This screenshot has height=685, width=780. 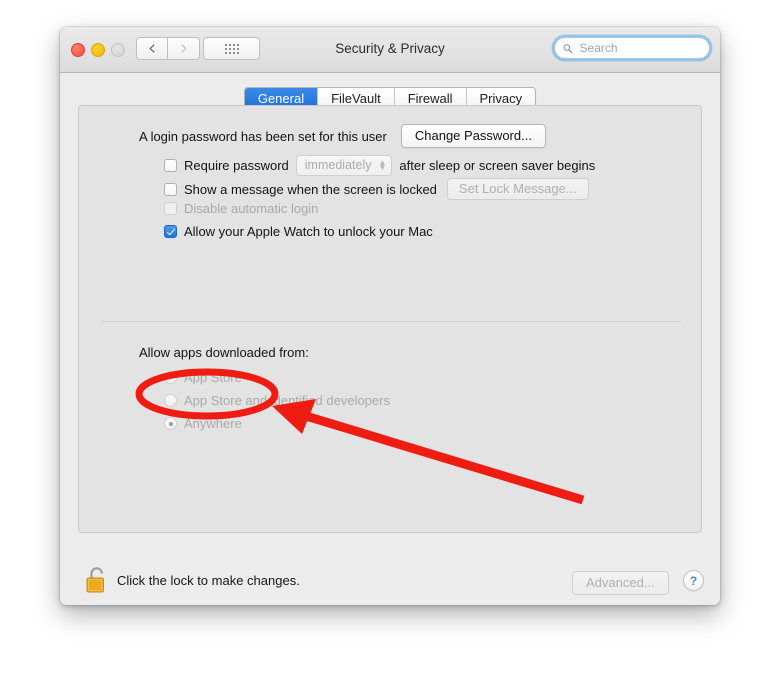 What do you see at coordinates (310, 189) in the screenshot?
I see `show-lock-message-label: Show a message when the screen is locked` at bounding box center [310, 189].